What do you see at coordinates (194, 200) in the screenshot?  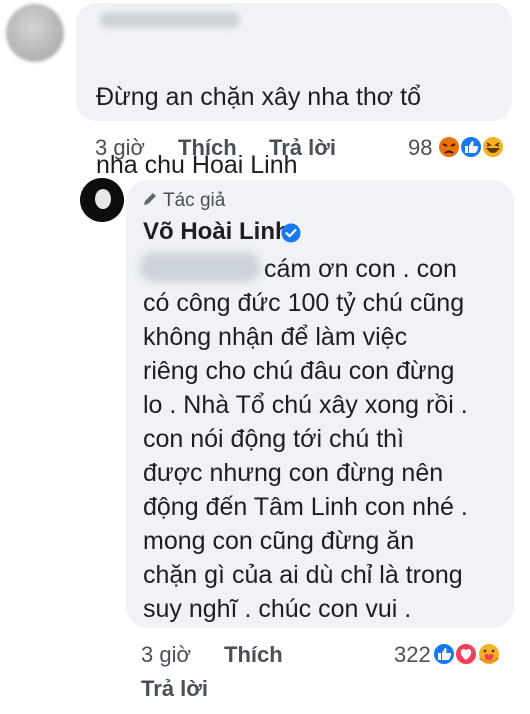 I see `author-badge-label: Tác giả` at bounding box center [194, 200].